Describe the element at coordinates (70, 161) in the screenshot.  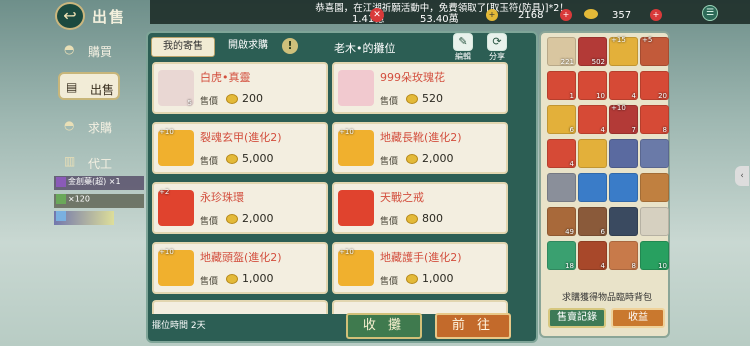
I see `anvil-icon: ▥` at that location.